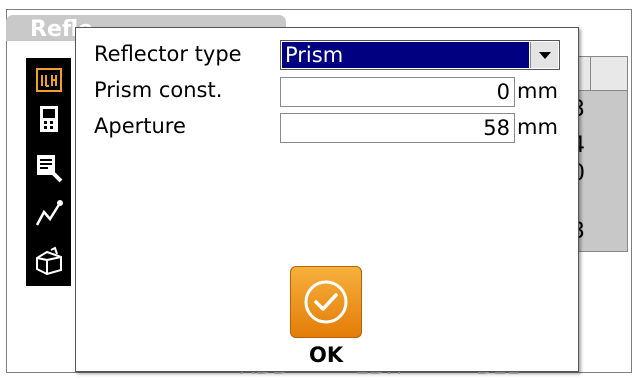 This screenshot has width=634, height=380. What do you see at coordinates (49, 214) in the screenshot?
I see `traverse-icon` at bounding box center [49, 214].